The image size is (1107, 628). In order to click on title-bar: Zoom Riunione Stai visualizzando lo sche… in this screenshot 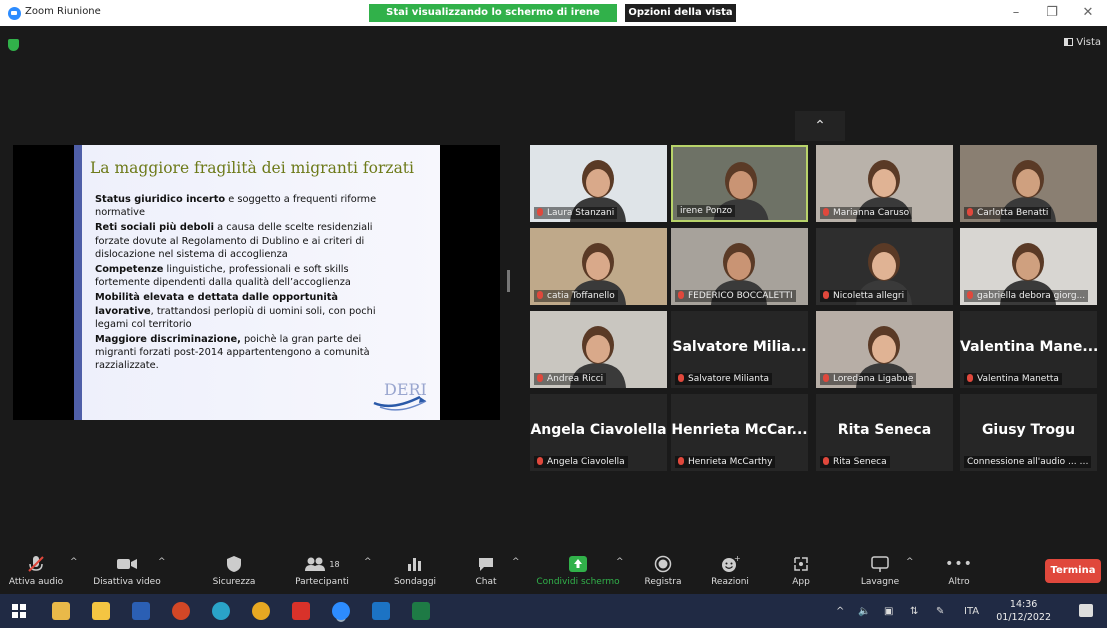, I will do `click(553, 18)`.